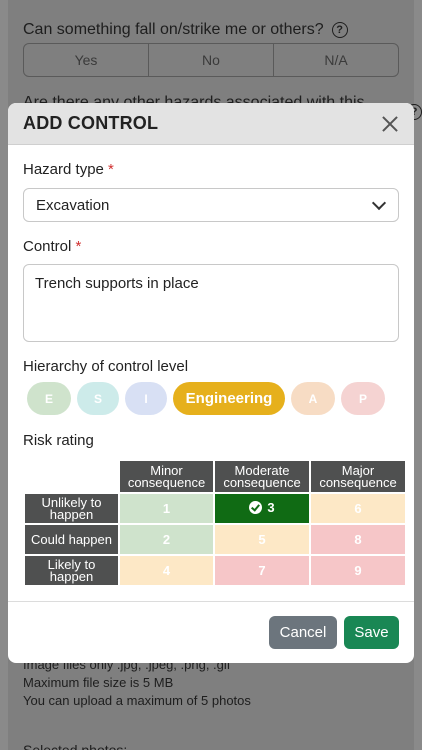 This screenshot has height=750, width=422. Describe the element at coordinates (211, 124) in the screenshot. I see `modal-header: ADD CONTROL` at that location.